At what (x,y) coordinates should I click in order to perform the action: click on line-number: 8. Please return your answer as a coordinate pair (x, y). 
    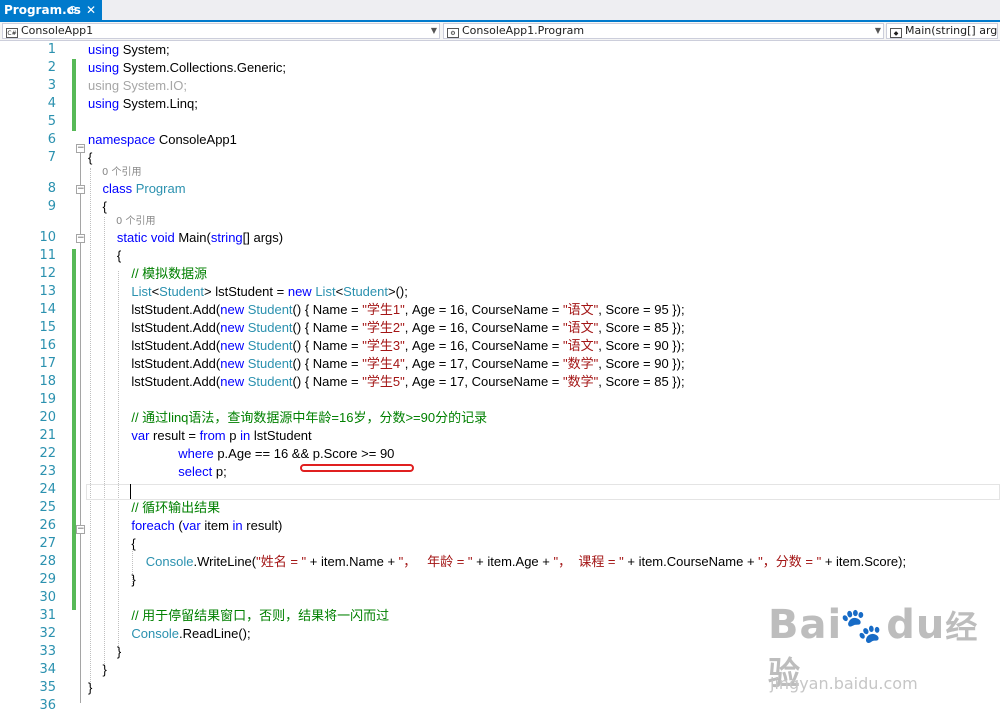
    Looking at the image, I should click on (51, 188).